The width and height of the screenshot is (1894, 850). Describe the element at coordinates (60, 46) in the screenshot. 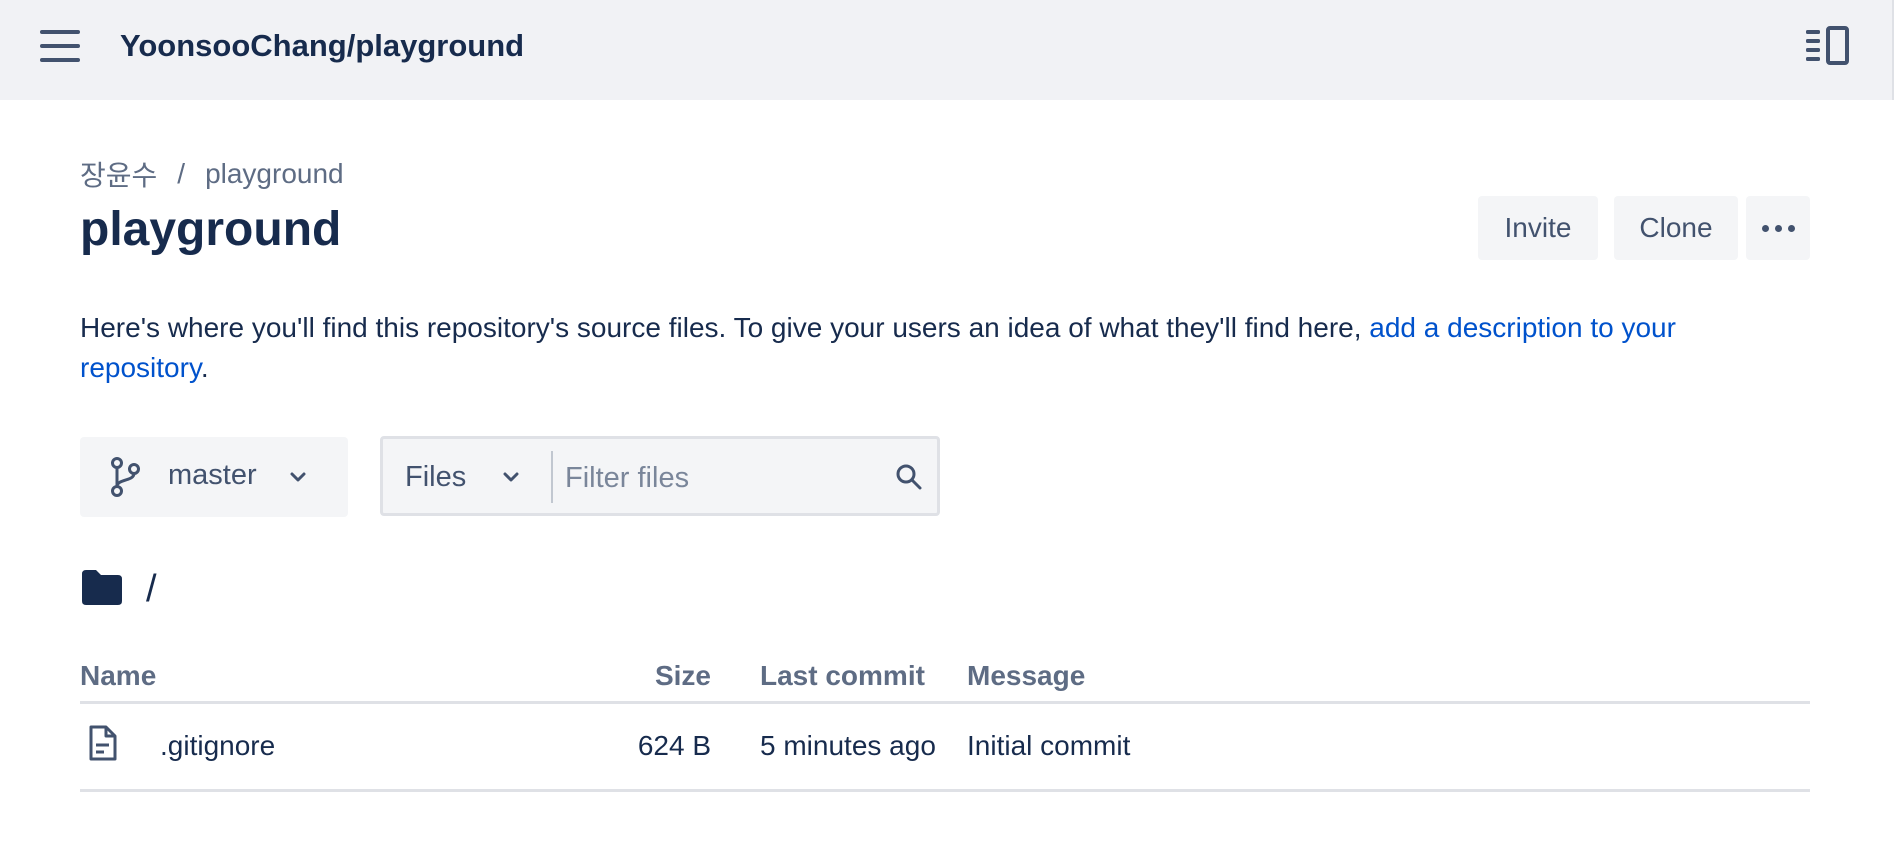

I see `menu-icon` at that location.